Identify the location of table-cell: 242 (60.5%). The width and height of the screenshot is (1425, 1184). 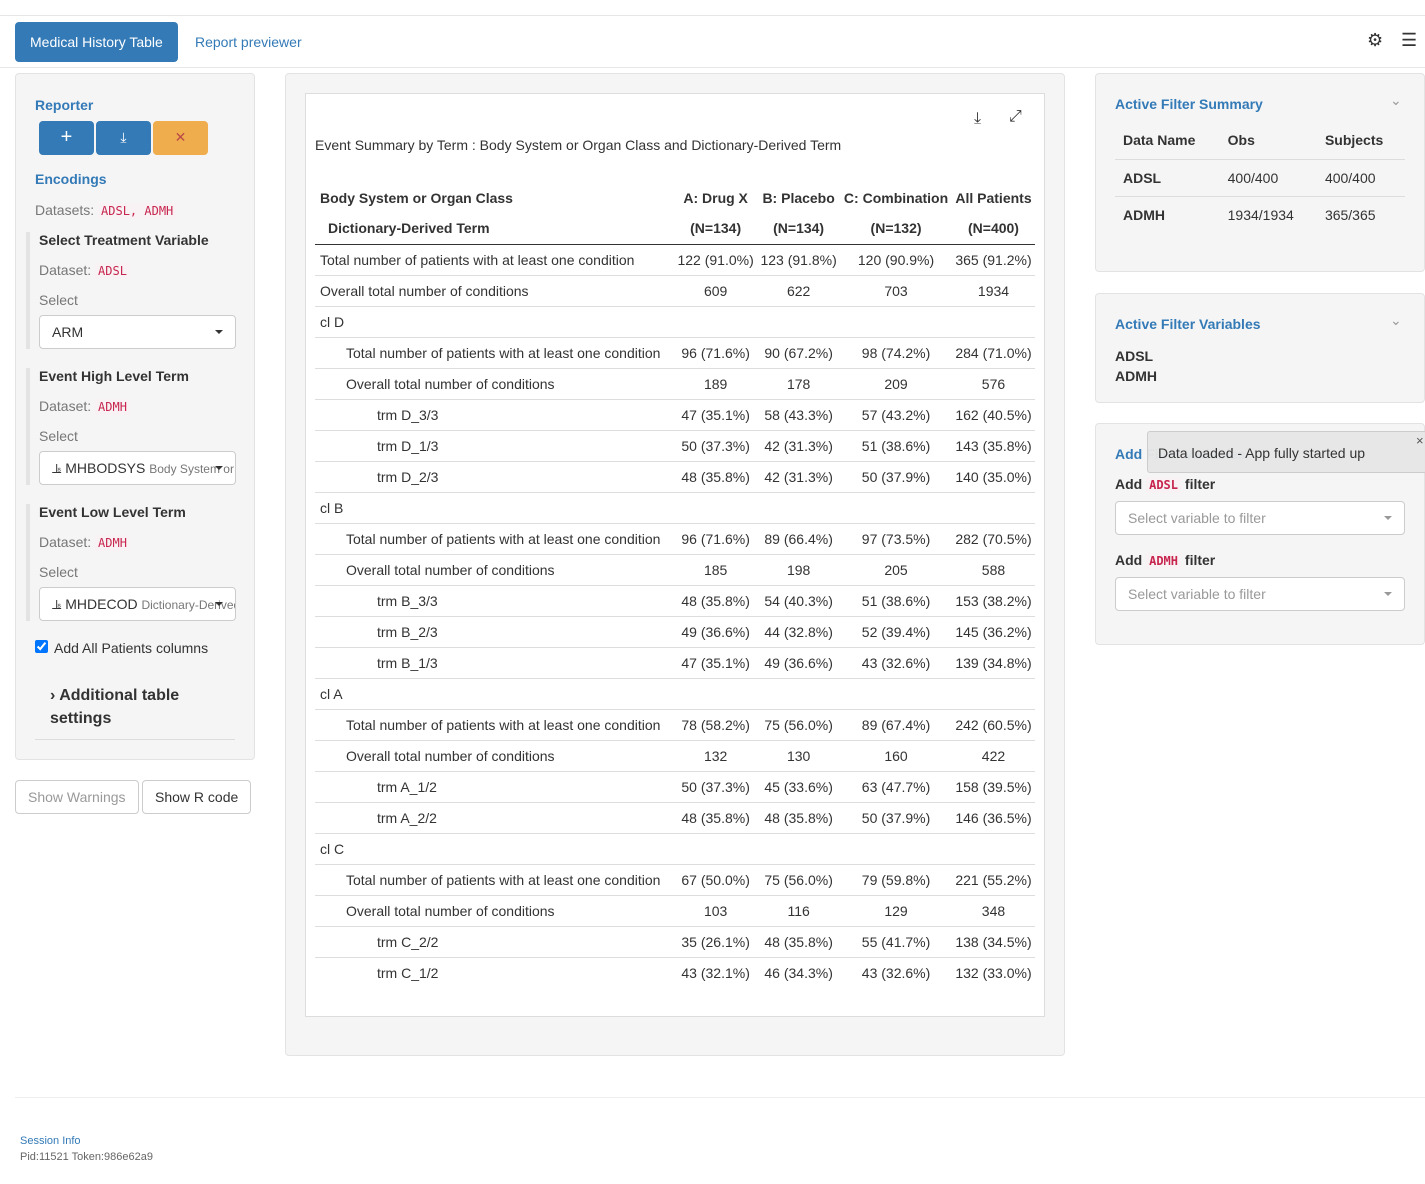
(993, 724).